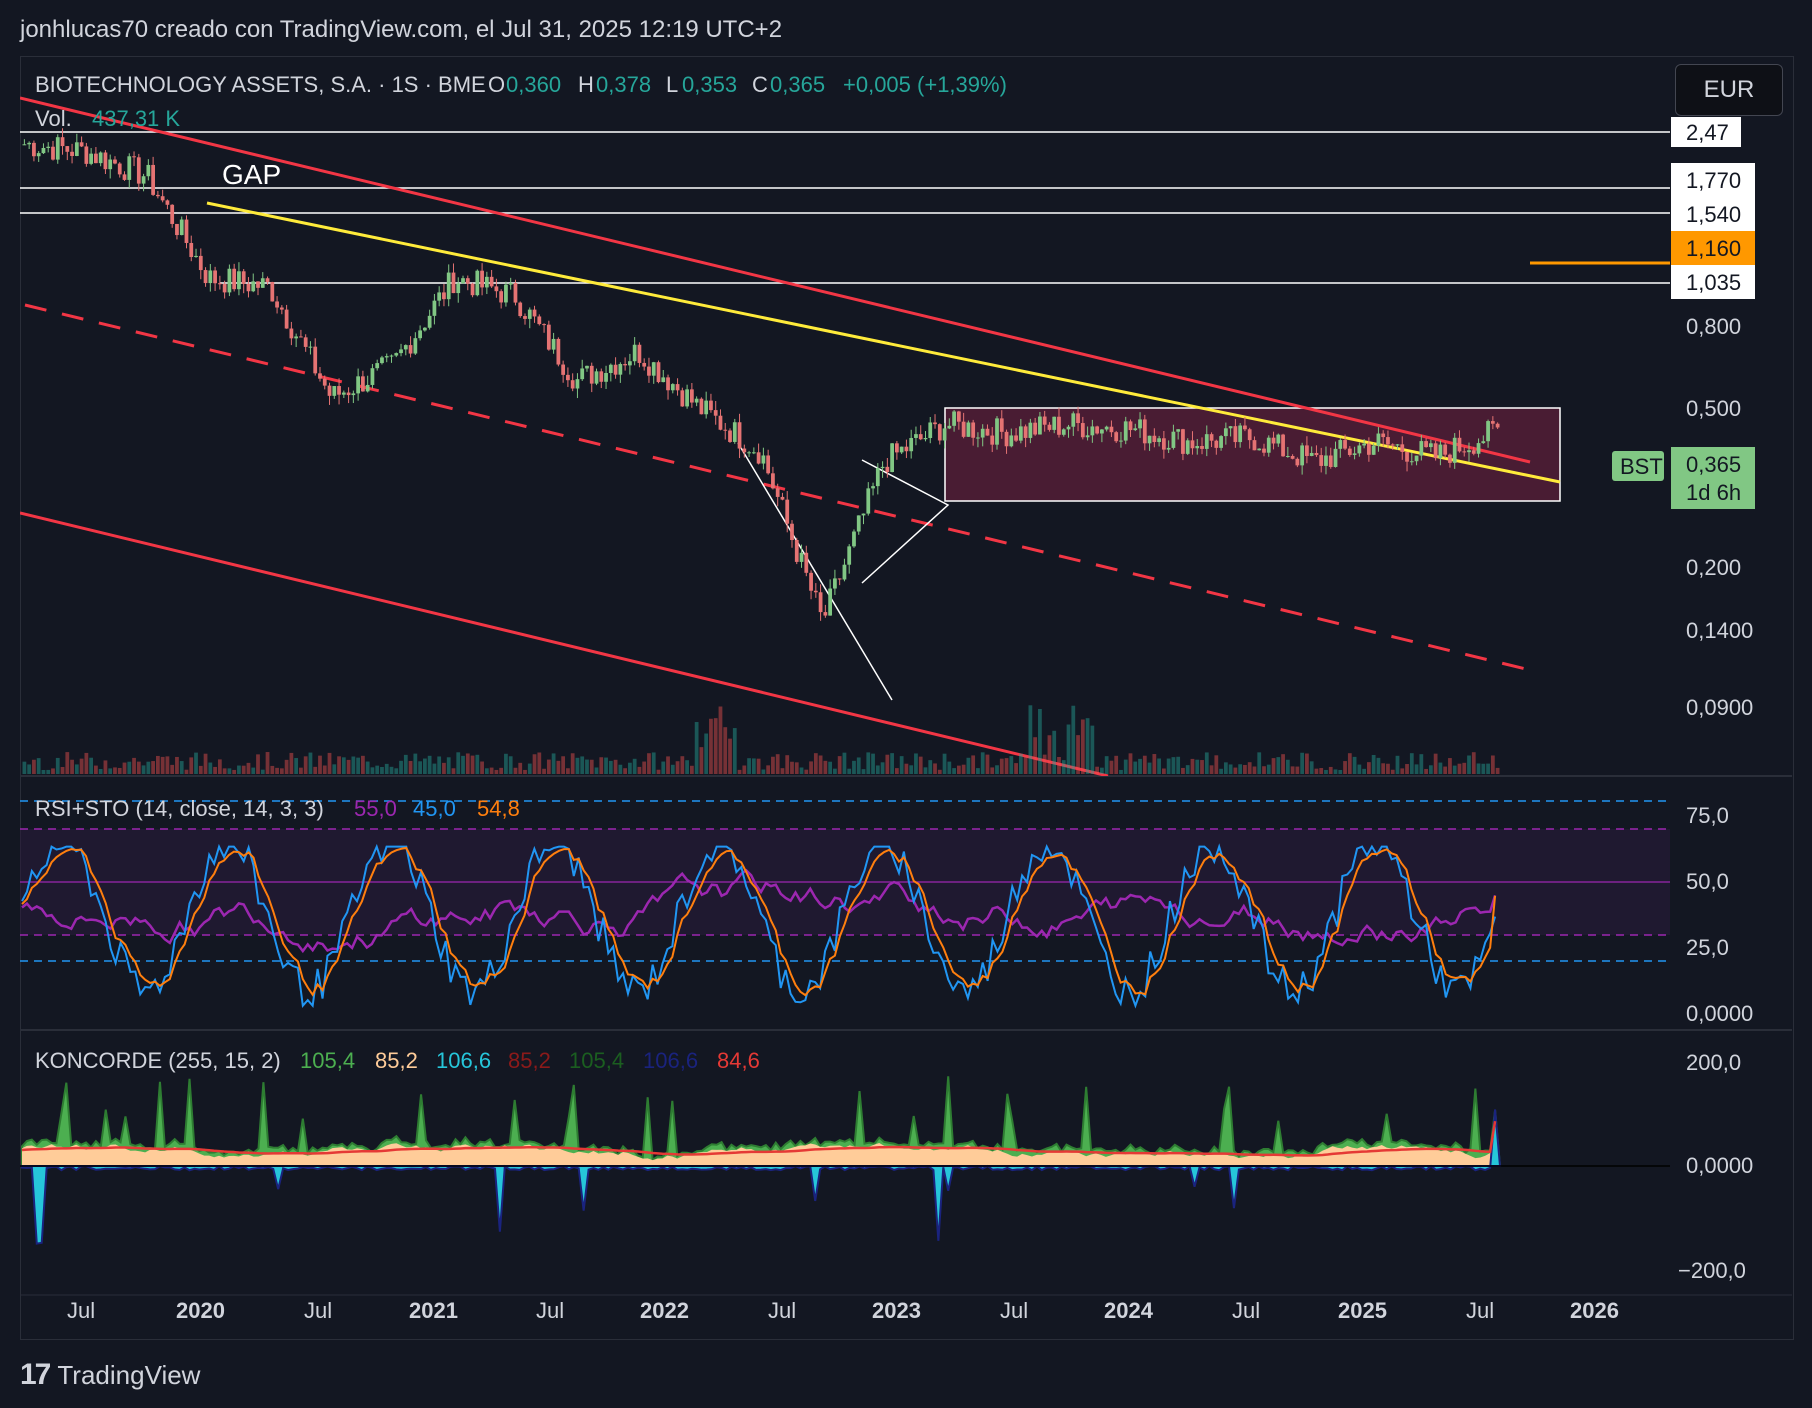 The width and height of the screenshot is (1812, 1408). What do you see at coordinates (564, 643) in the screenshot?
I see `channel-lower-line` at bounding box center [564, 643].